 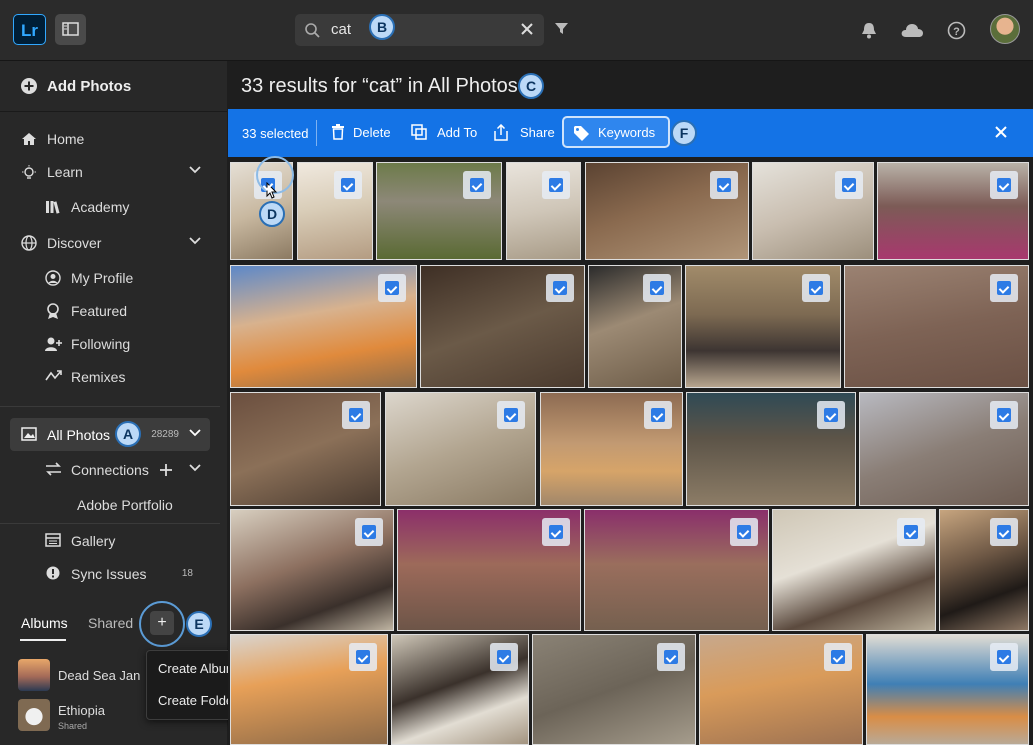 What do you see at coordinates (527, 29) in the screenshot?
I see `clear-search-icon` at bounding box center [527, 29].